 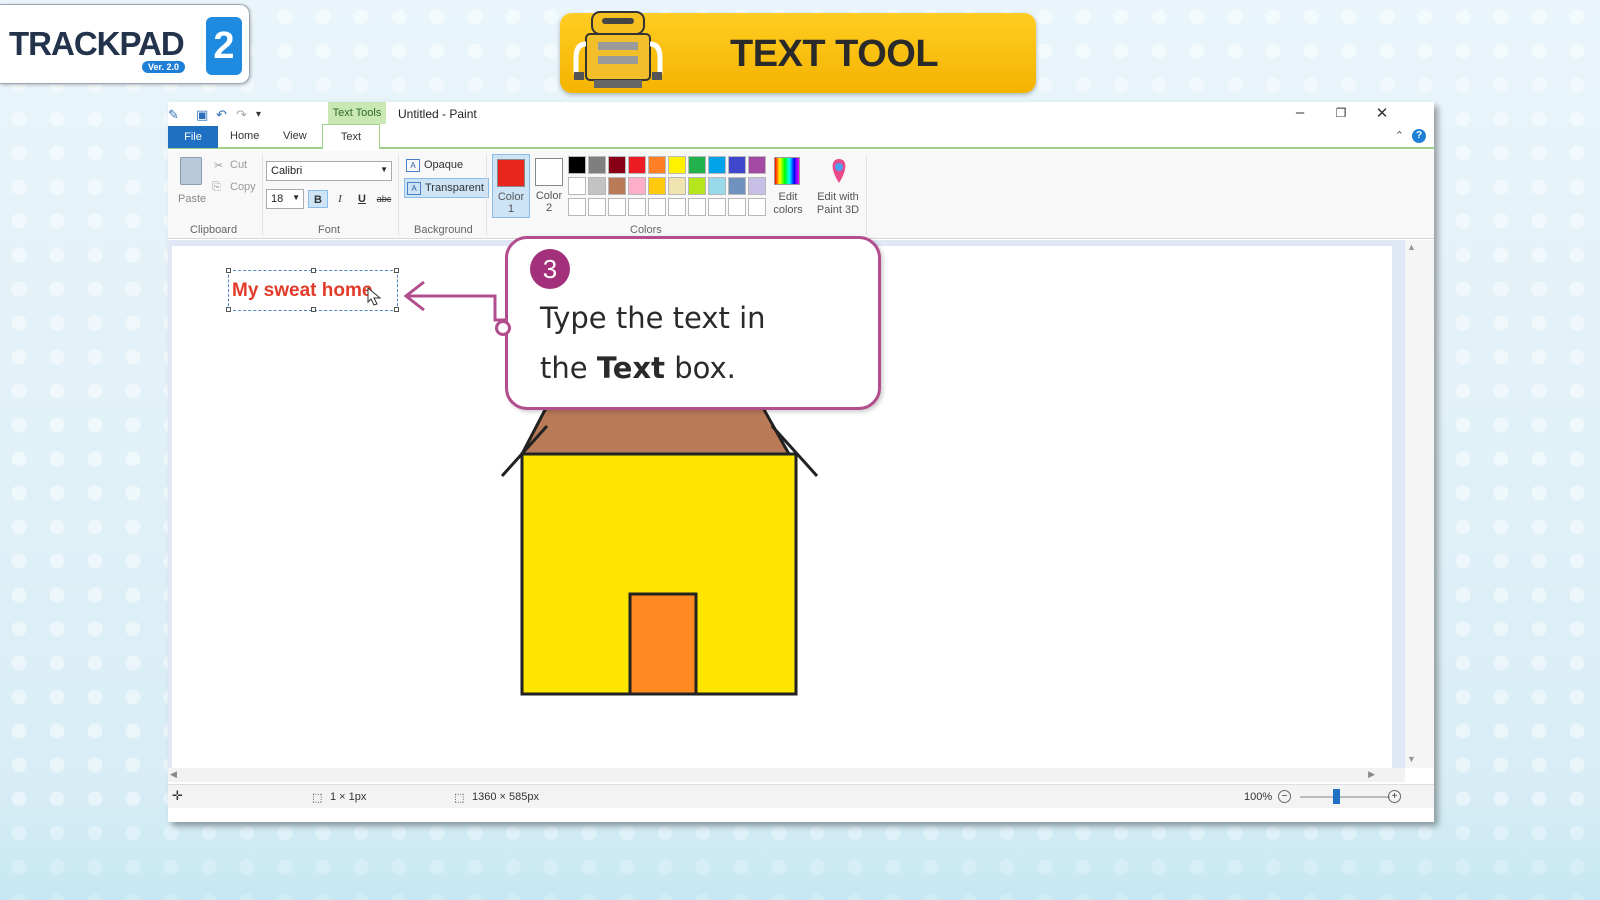 I want to click on color2-button: Color 2, so click(x=549, y=186).